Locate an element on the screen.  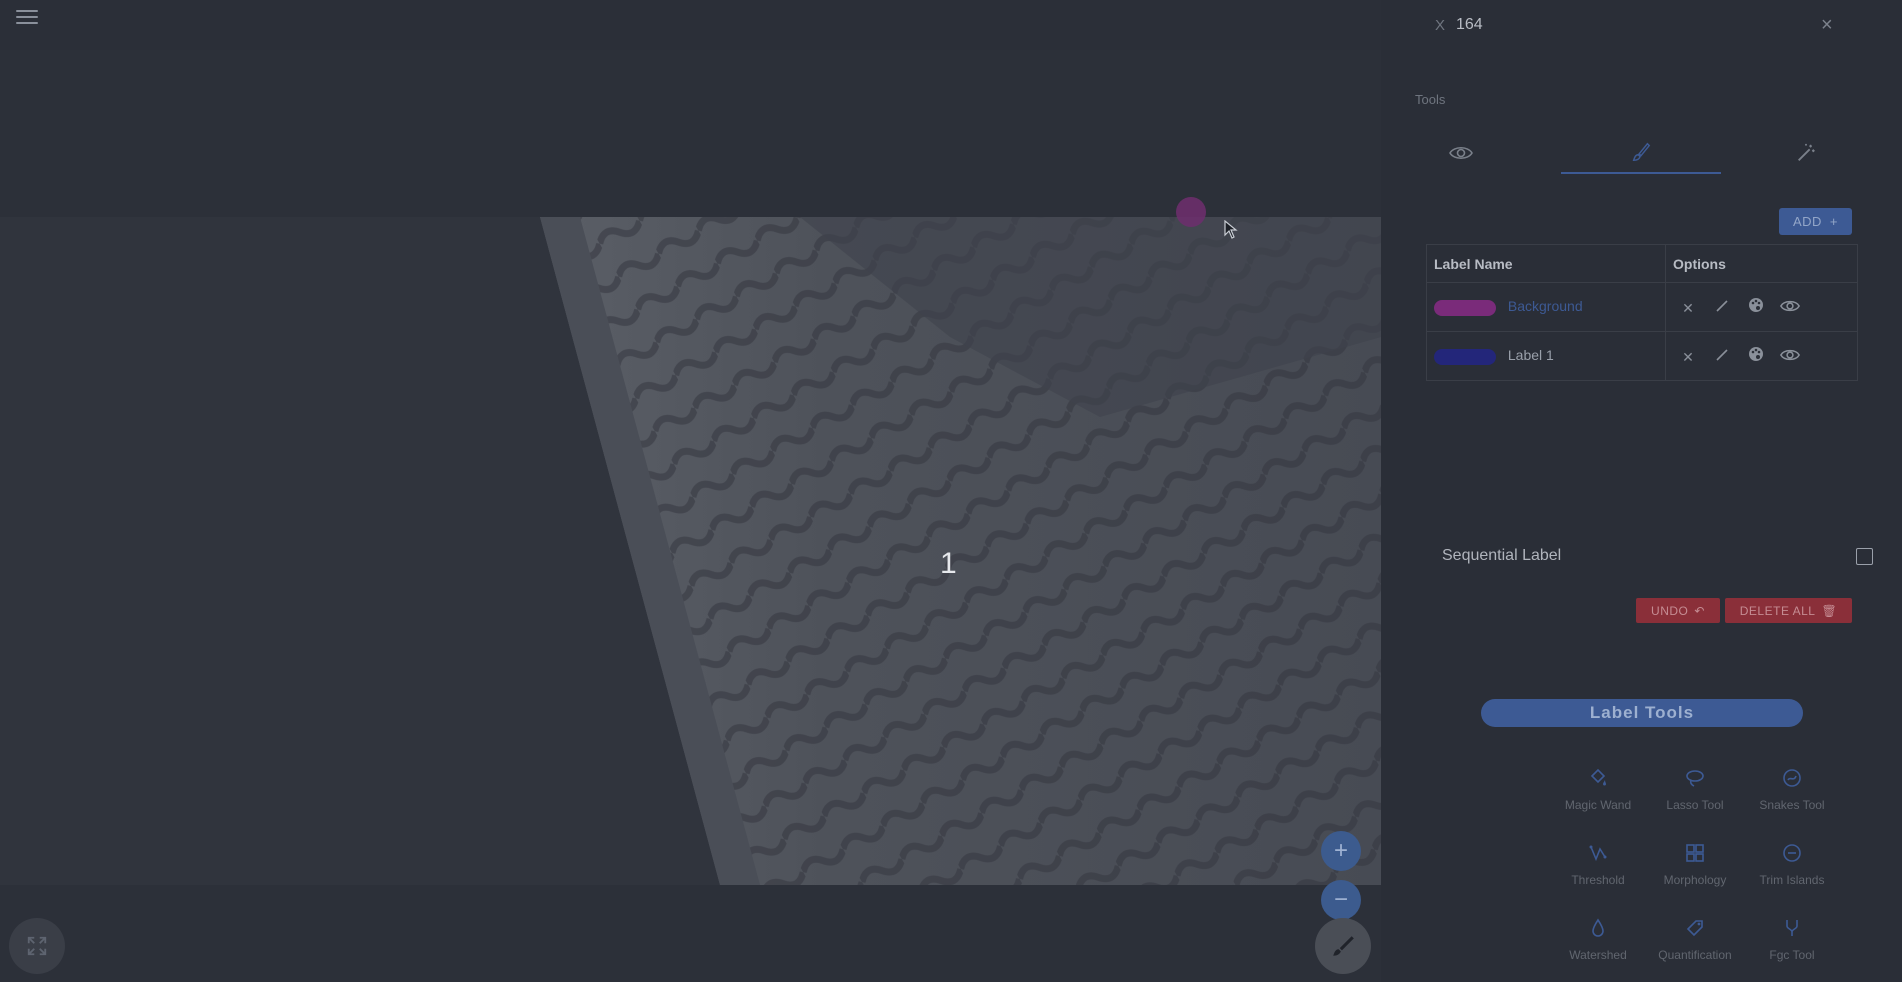
delete-all-button: DELETE ALL 🗑 is located at coordinates (1788, 610).